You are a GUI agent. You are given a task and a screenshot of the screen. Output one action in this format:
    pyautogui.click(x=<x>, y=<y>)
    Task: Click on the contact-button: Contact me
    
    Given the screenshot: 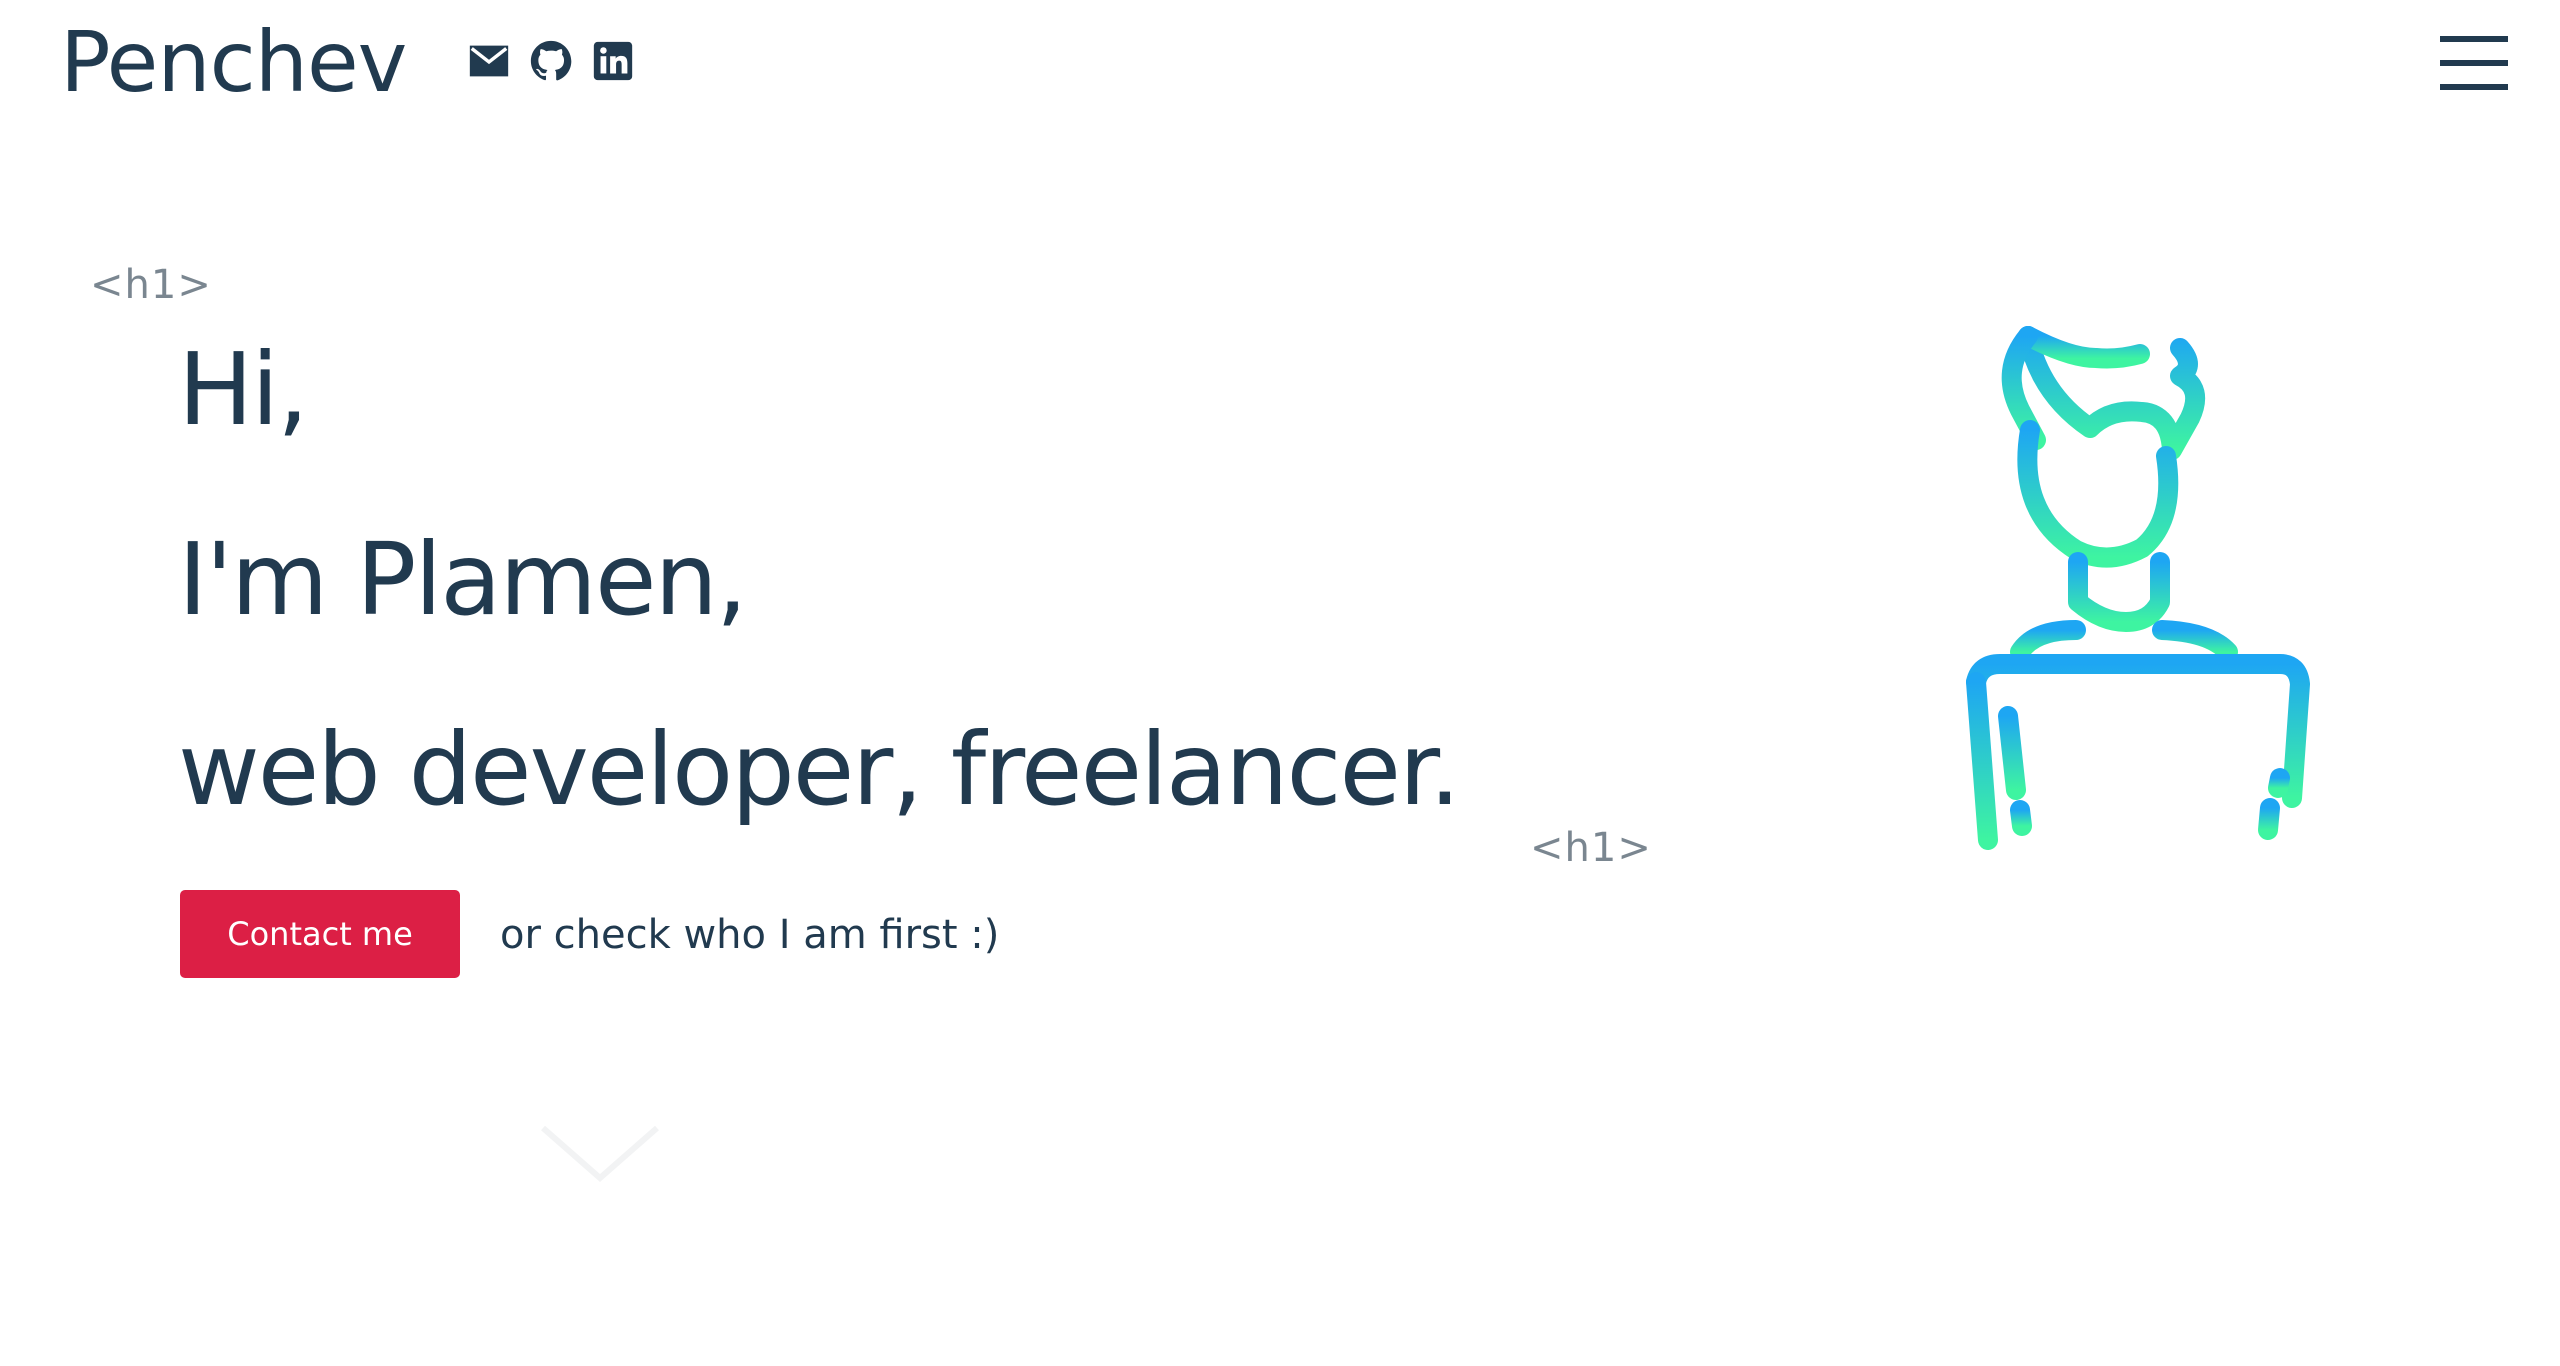 What is the action you would take?
    pyautogui.click(x=320, y=934)
    